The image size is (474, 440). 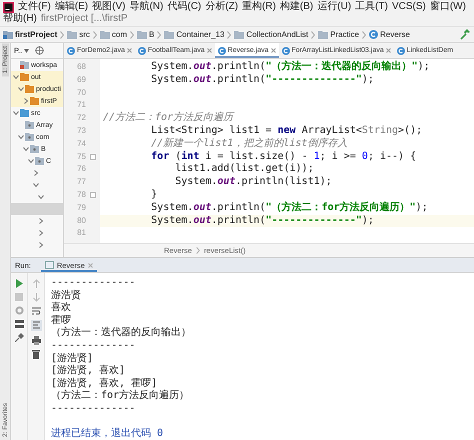 What do you see at coordinates (93, 409) in the screenshot?
I see `console-line: --------------` at bounding box center [93, 409].